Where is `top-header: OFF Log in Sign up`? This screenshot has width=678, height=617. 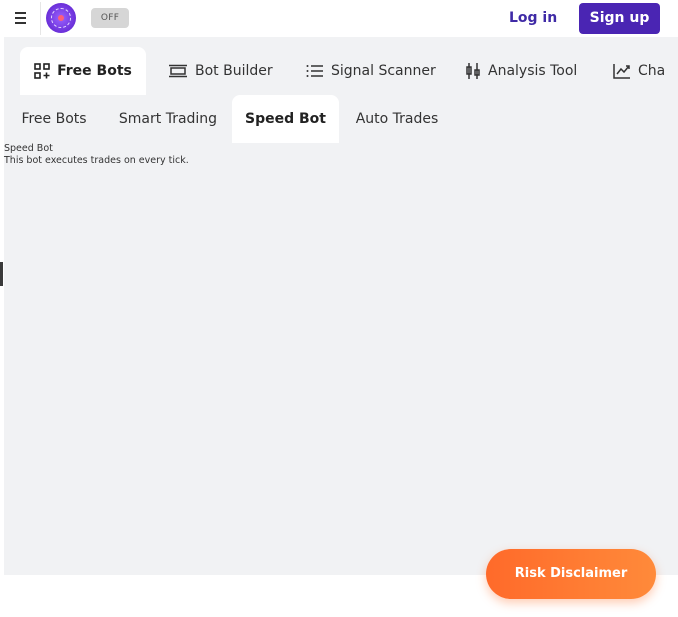
top-header: OFF Log in Sign up is located at coordinates (339, 18).